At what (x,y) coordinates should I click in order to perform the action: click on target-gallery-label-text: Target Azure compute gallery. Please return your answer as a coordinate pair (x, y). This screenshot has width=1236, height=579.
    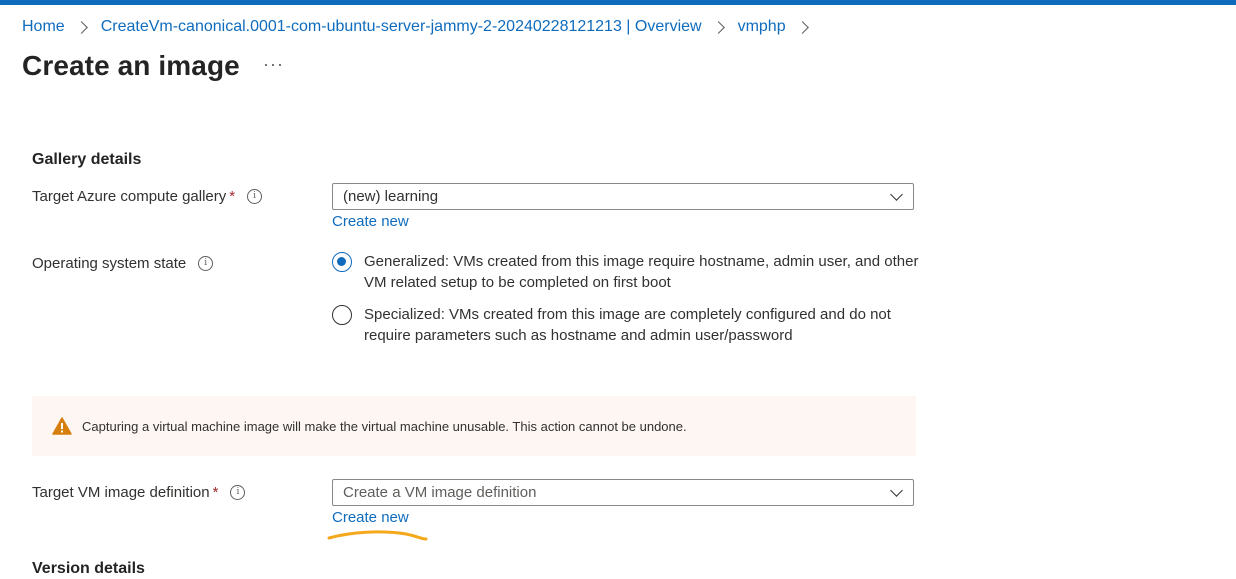
    Looking at the image, I should click on (129, 196).